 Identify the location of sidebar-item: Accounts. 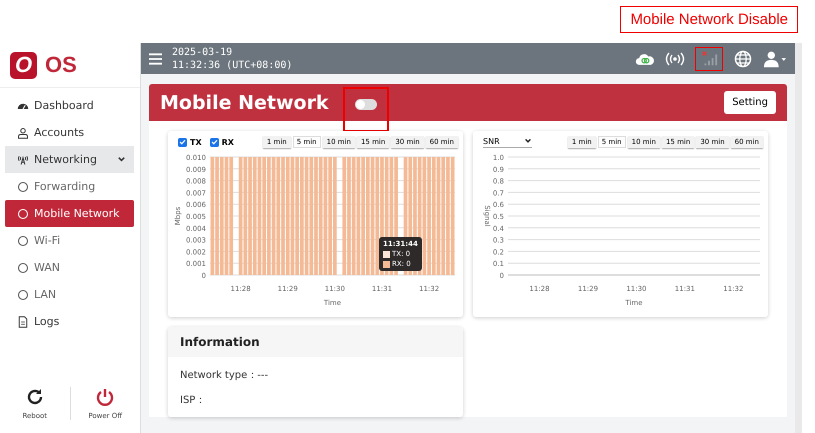
(67, 132).